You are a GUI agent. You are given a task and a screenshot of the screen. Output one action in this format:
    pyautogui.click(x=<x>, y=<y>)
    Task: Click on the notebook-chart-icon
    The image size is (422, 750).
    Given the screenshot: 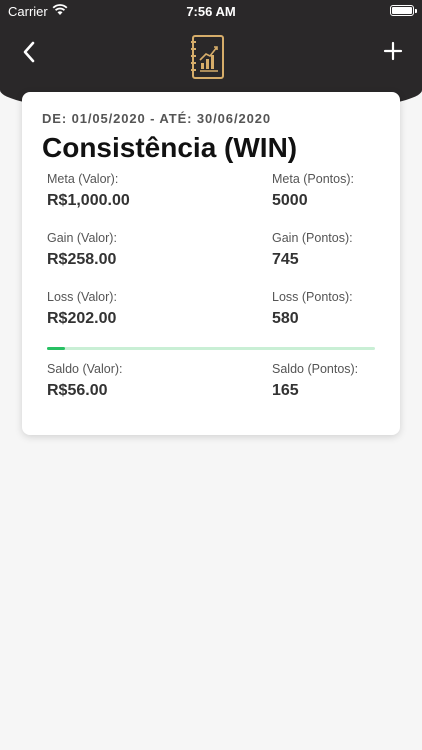 What is the action you would take?
    pyautogui.click(x=207, y=57)
    